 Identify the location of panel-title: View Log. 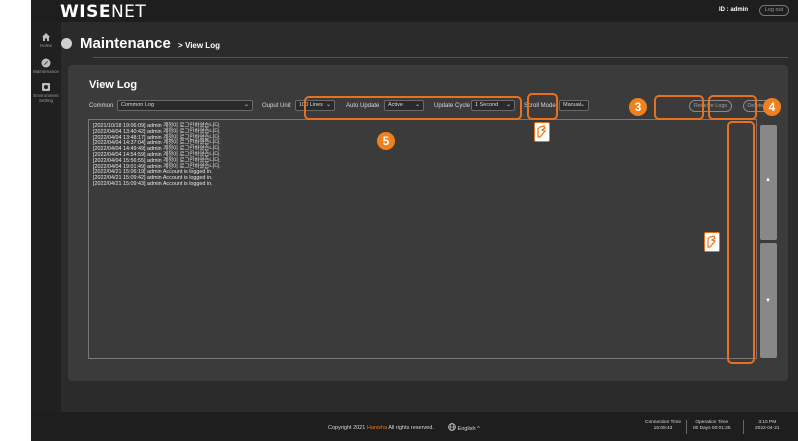
(113, 85).